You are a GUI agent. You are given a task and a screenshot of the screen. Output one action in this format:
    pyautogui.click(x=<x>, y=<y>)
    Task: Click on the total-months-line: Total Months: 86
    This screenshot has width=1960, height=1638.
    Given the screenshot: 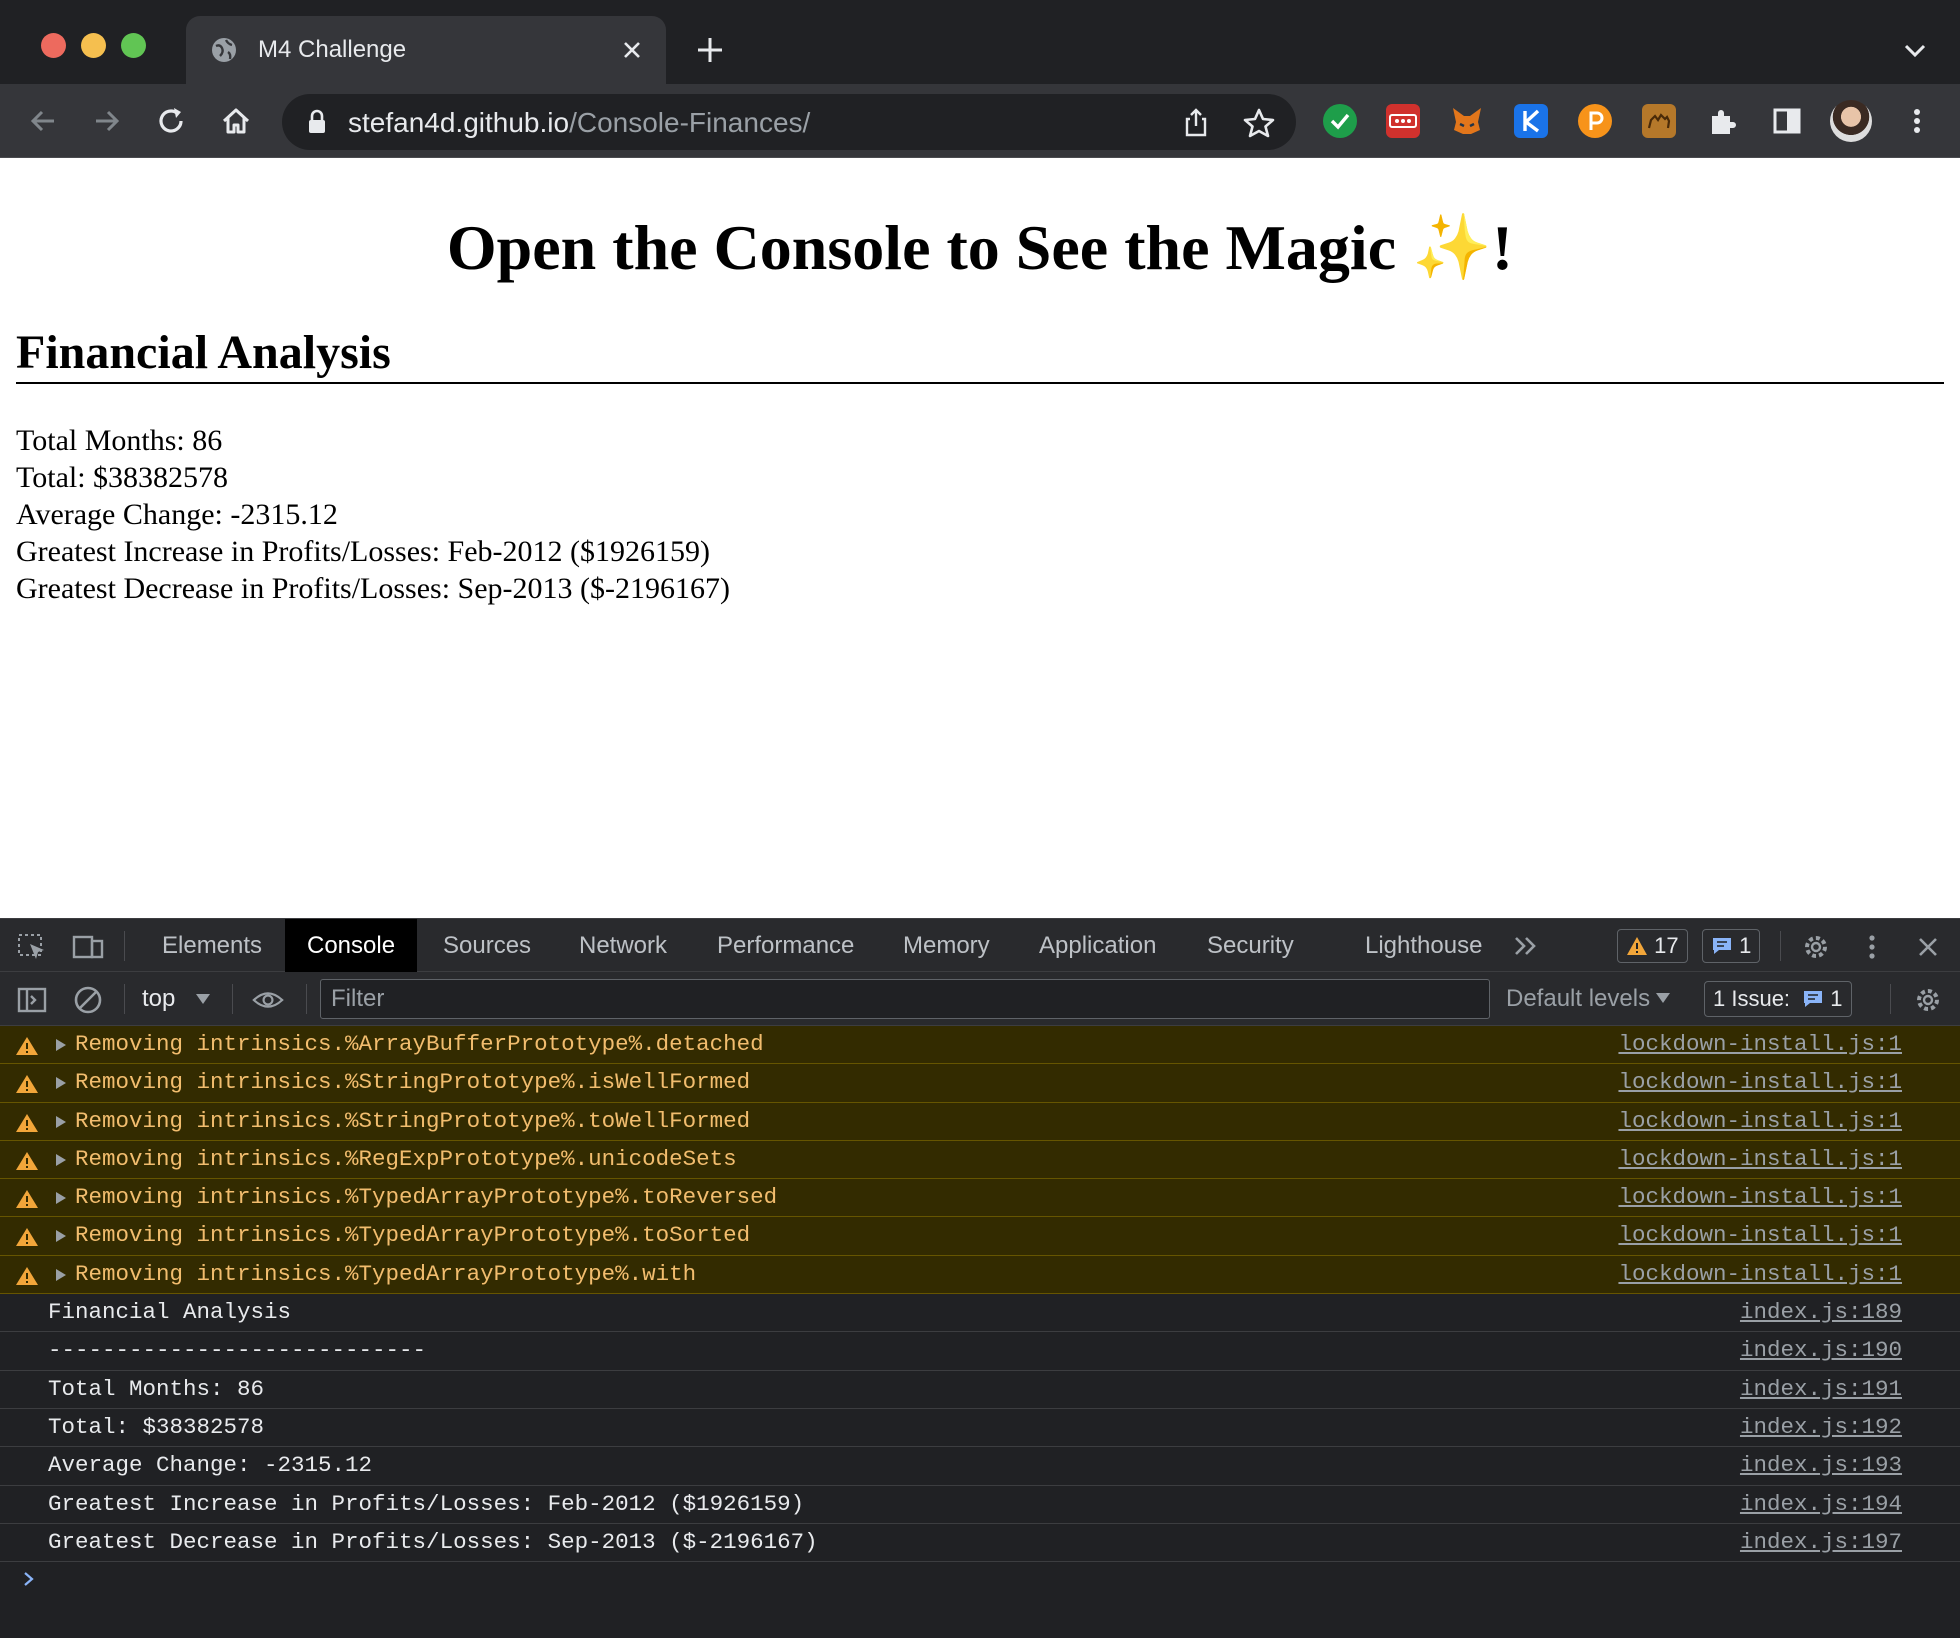 What is the action you would take?
    pyautogui.click(x=119, y=440)
    